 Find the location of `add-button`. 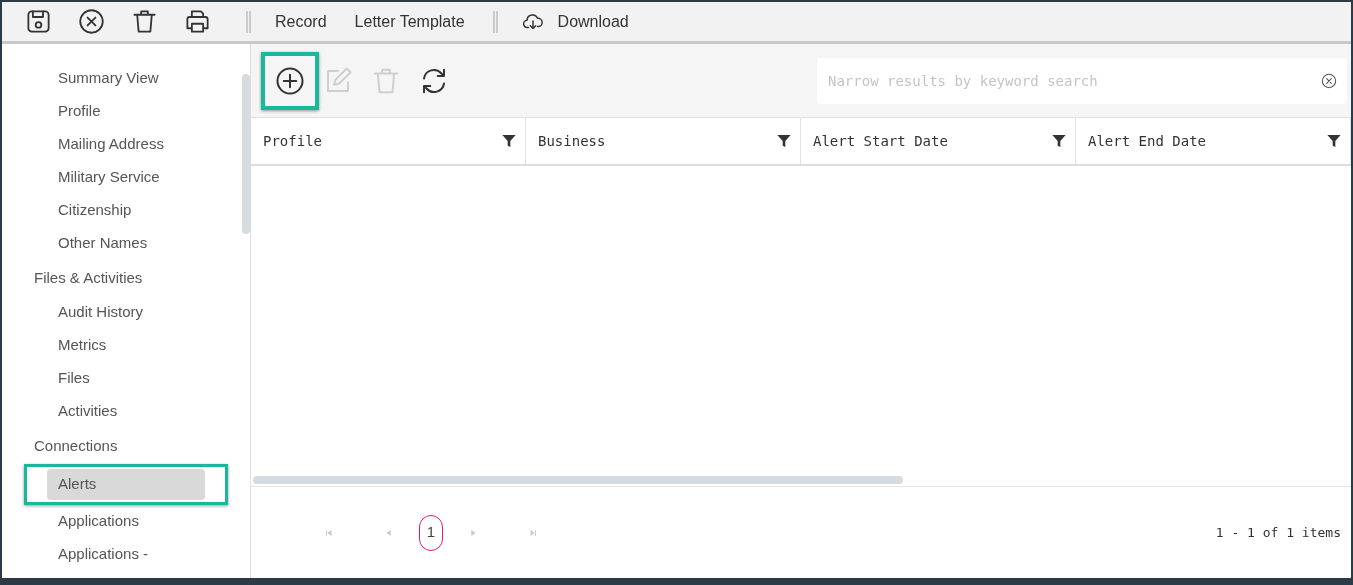

add-button is located at coordinates (290, 80).